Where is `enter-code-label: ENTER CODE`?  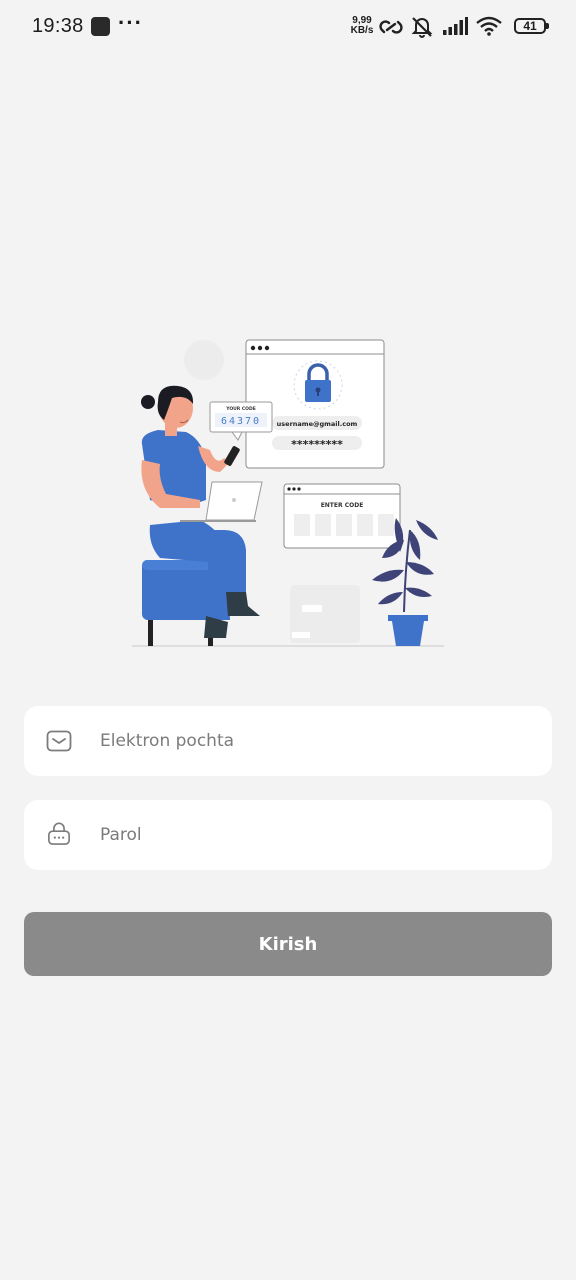
enter-code-label: ENTER CODE is located at coordinates (342, 505).